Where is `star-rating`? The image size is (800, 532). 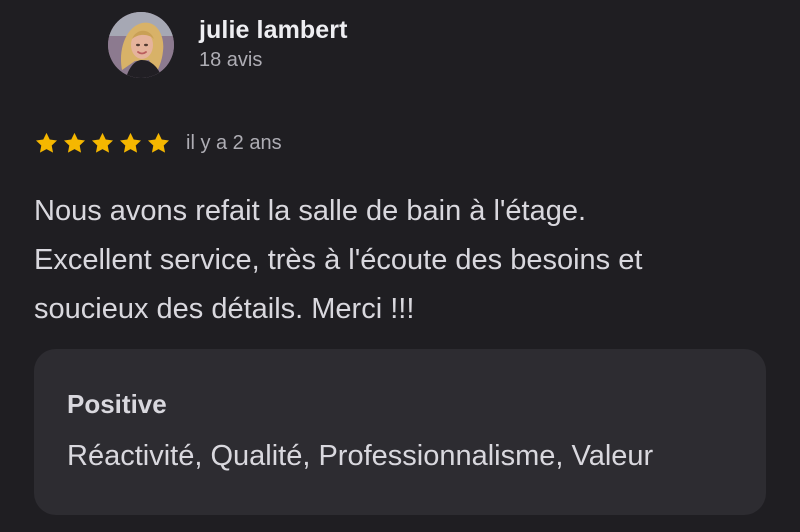
star-rating is located at coordinates (104, 143).